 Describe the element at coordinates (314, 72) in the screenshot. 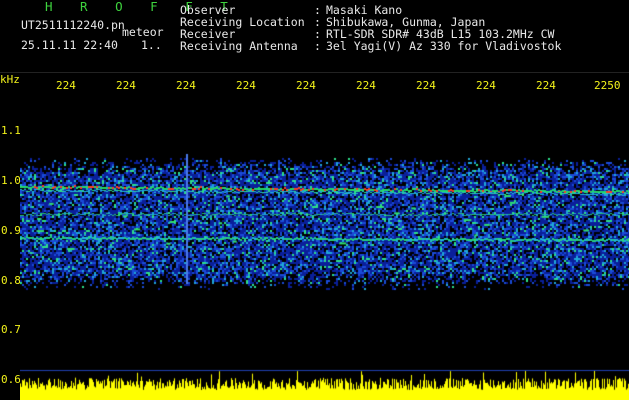

I see `axis-divider` at that location.